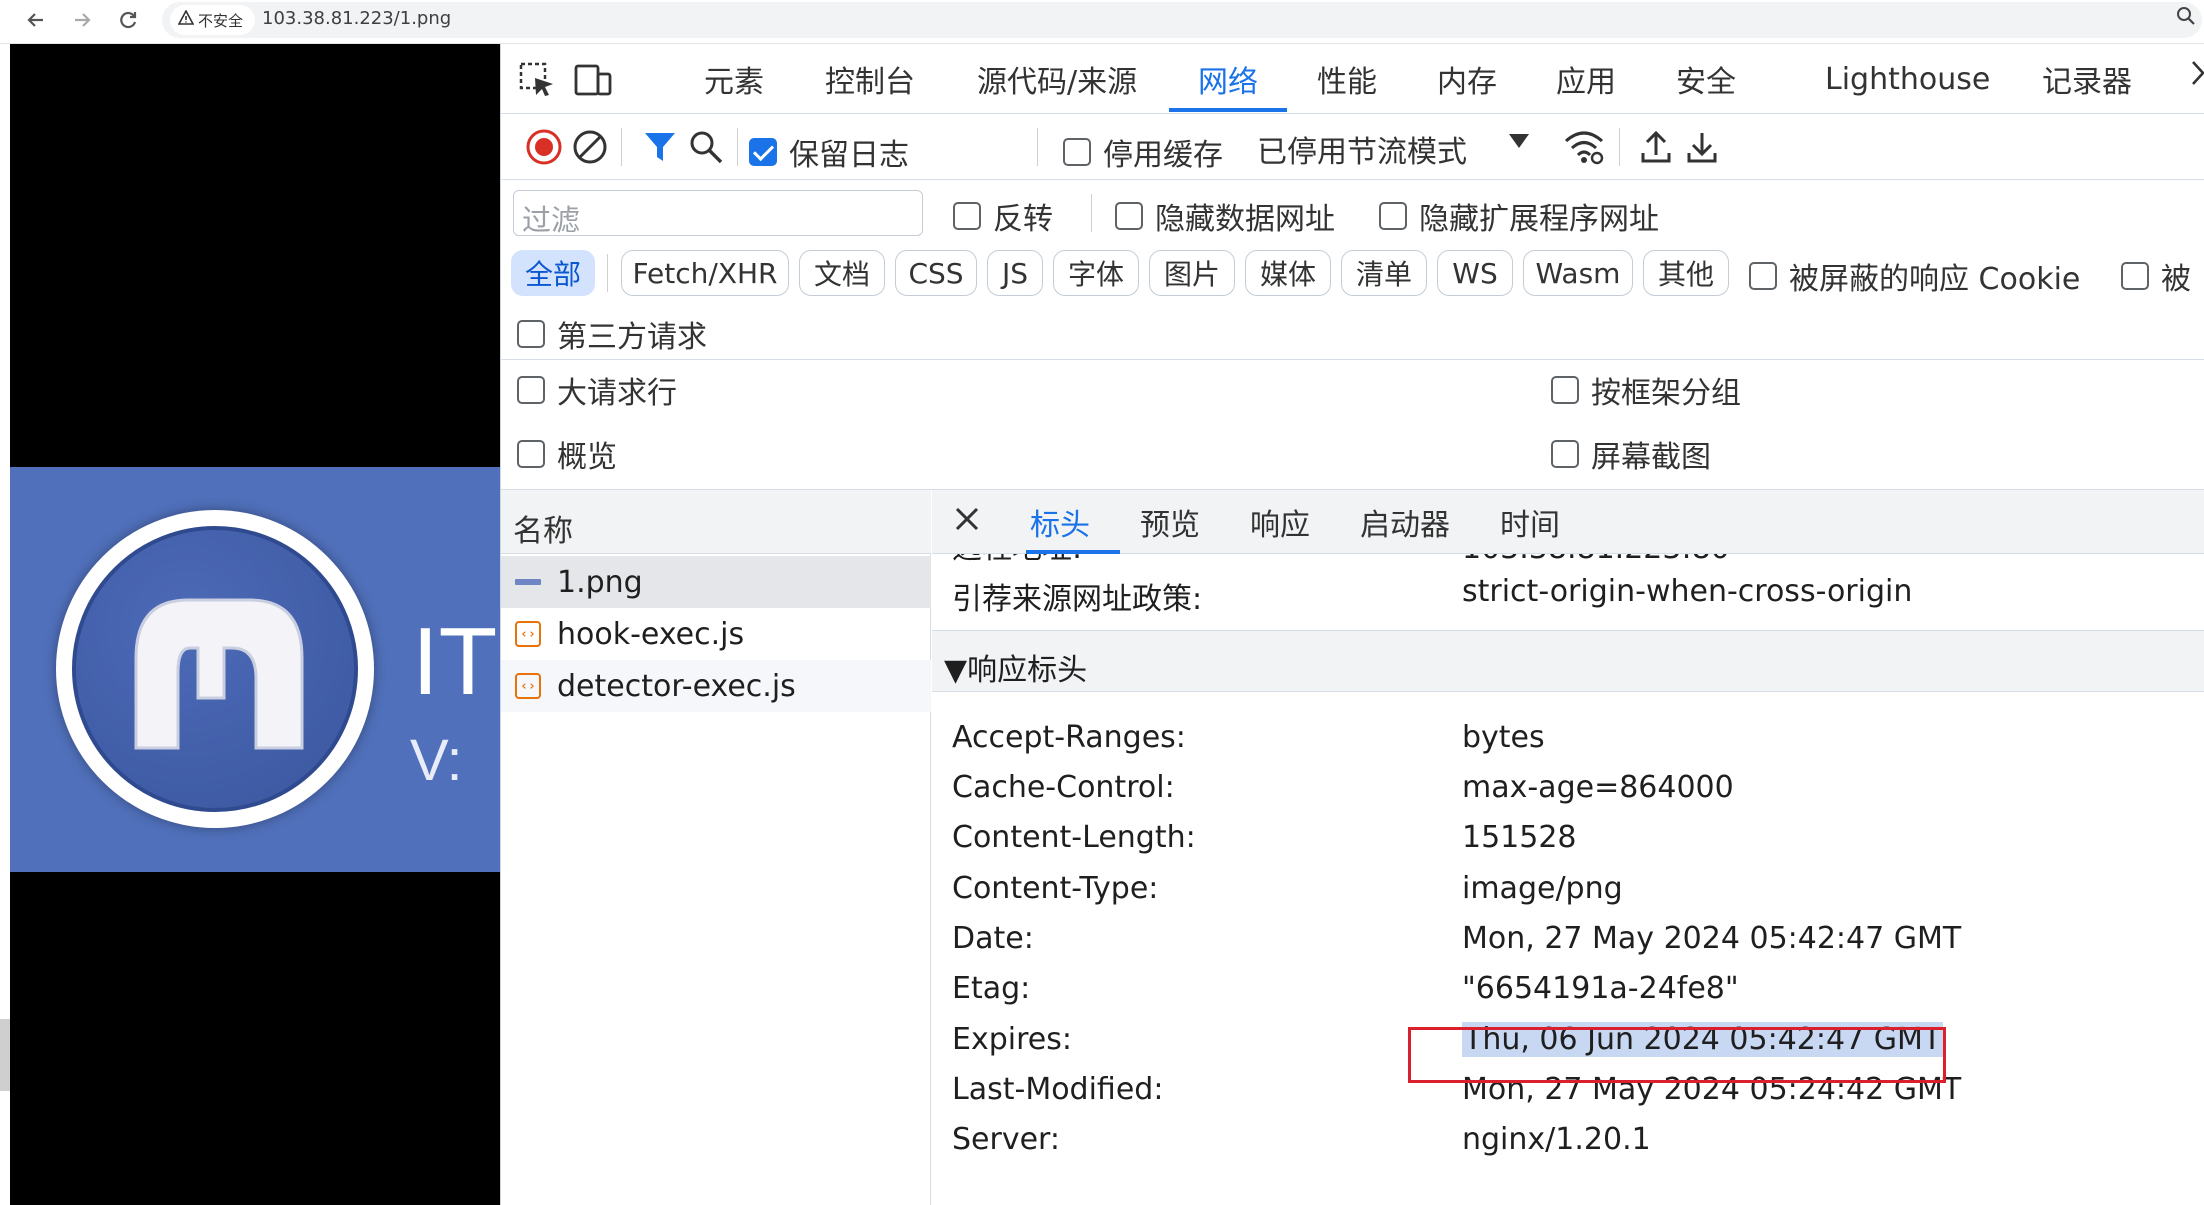 Image resolution: width=2204 pixels, height=1205 pixels. I want to click on search-icon, so click(706, 147).